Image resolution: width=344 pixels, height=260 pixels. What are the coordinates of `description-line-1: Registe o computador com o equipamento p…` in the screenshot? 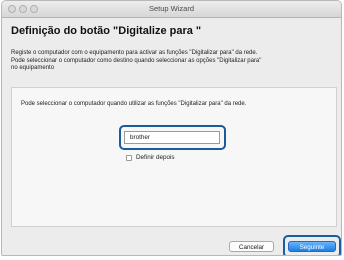 It's located at (134, 53).